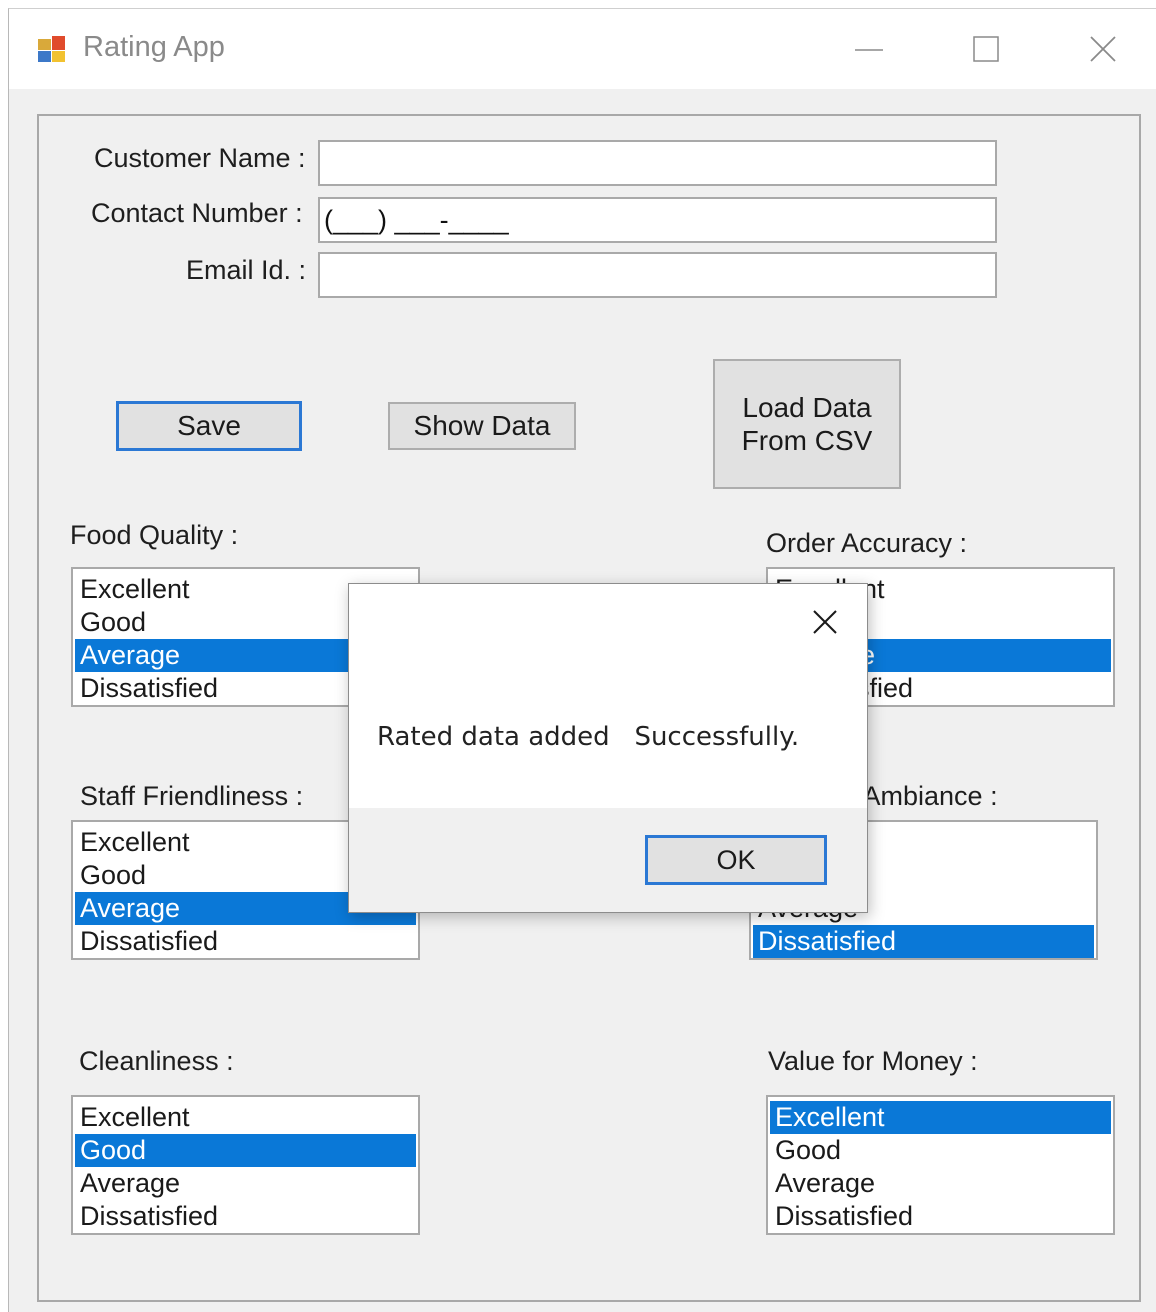  Describe the element at coordinates (807, 407) in the screenshot. I see `load-csv-label-line1: Load Data` at that location.